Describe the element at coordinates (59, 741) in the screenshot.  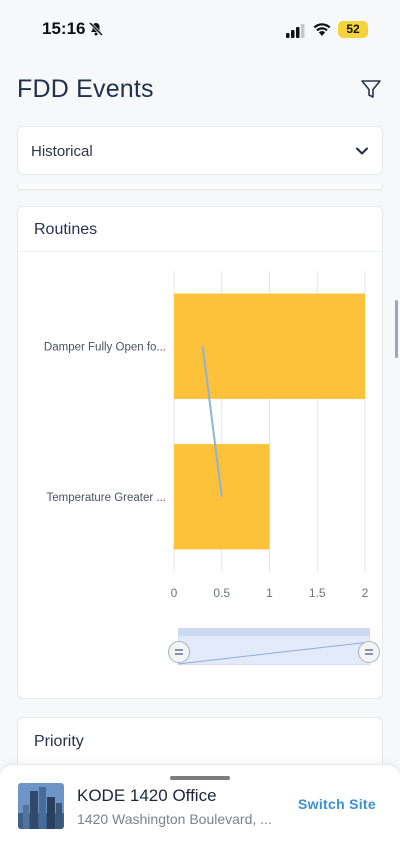
I see `priority-card-title: Priority` at that location.